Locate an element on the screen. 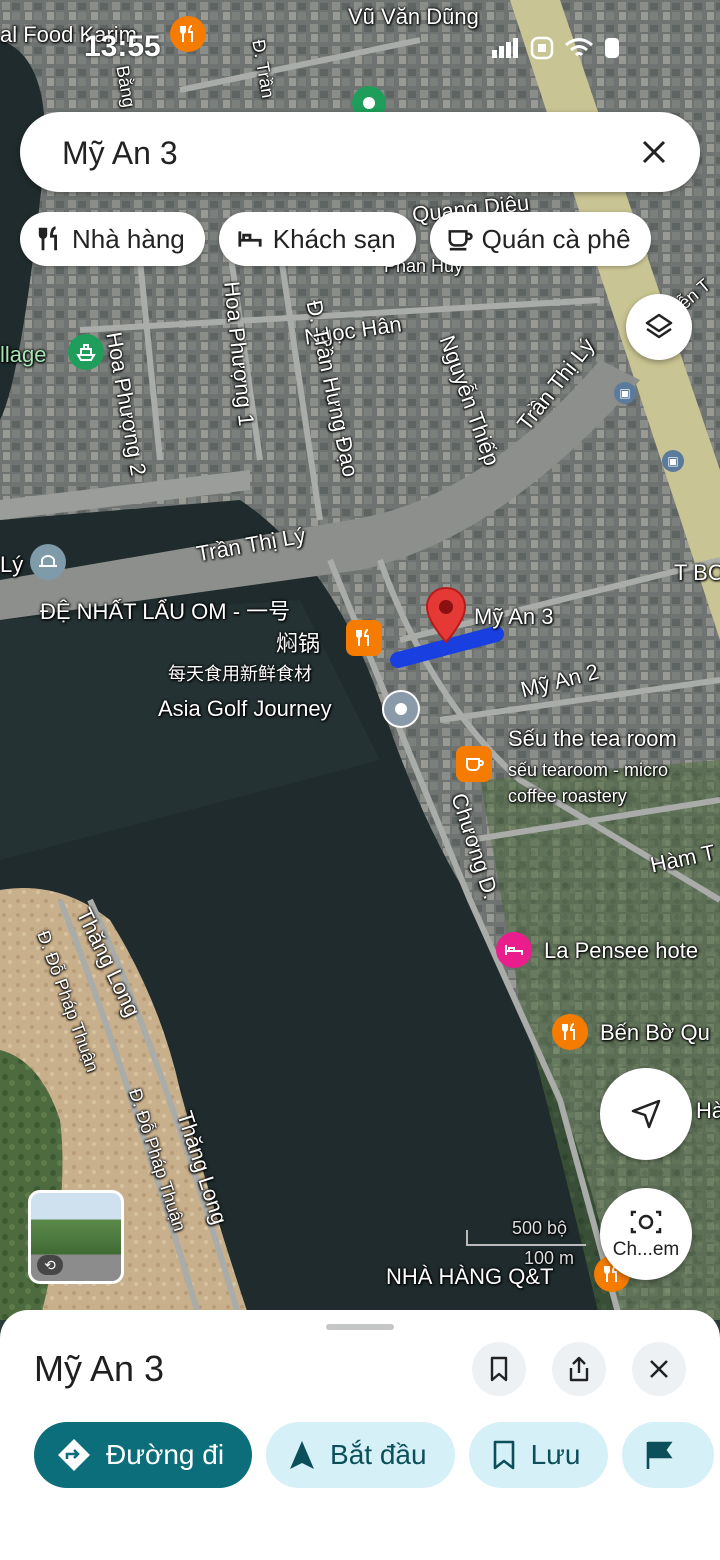 The image size is (720, 1560). bridge-poi-icon is located at coordinates (48, 562).